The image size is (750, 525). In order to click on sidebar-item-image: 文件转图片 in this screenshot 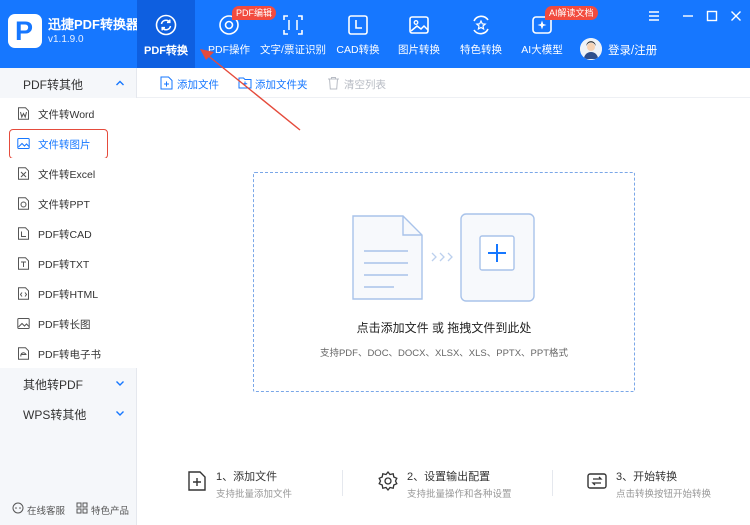, I will do `click(68, 143)`.